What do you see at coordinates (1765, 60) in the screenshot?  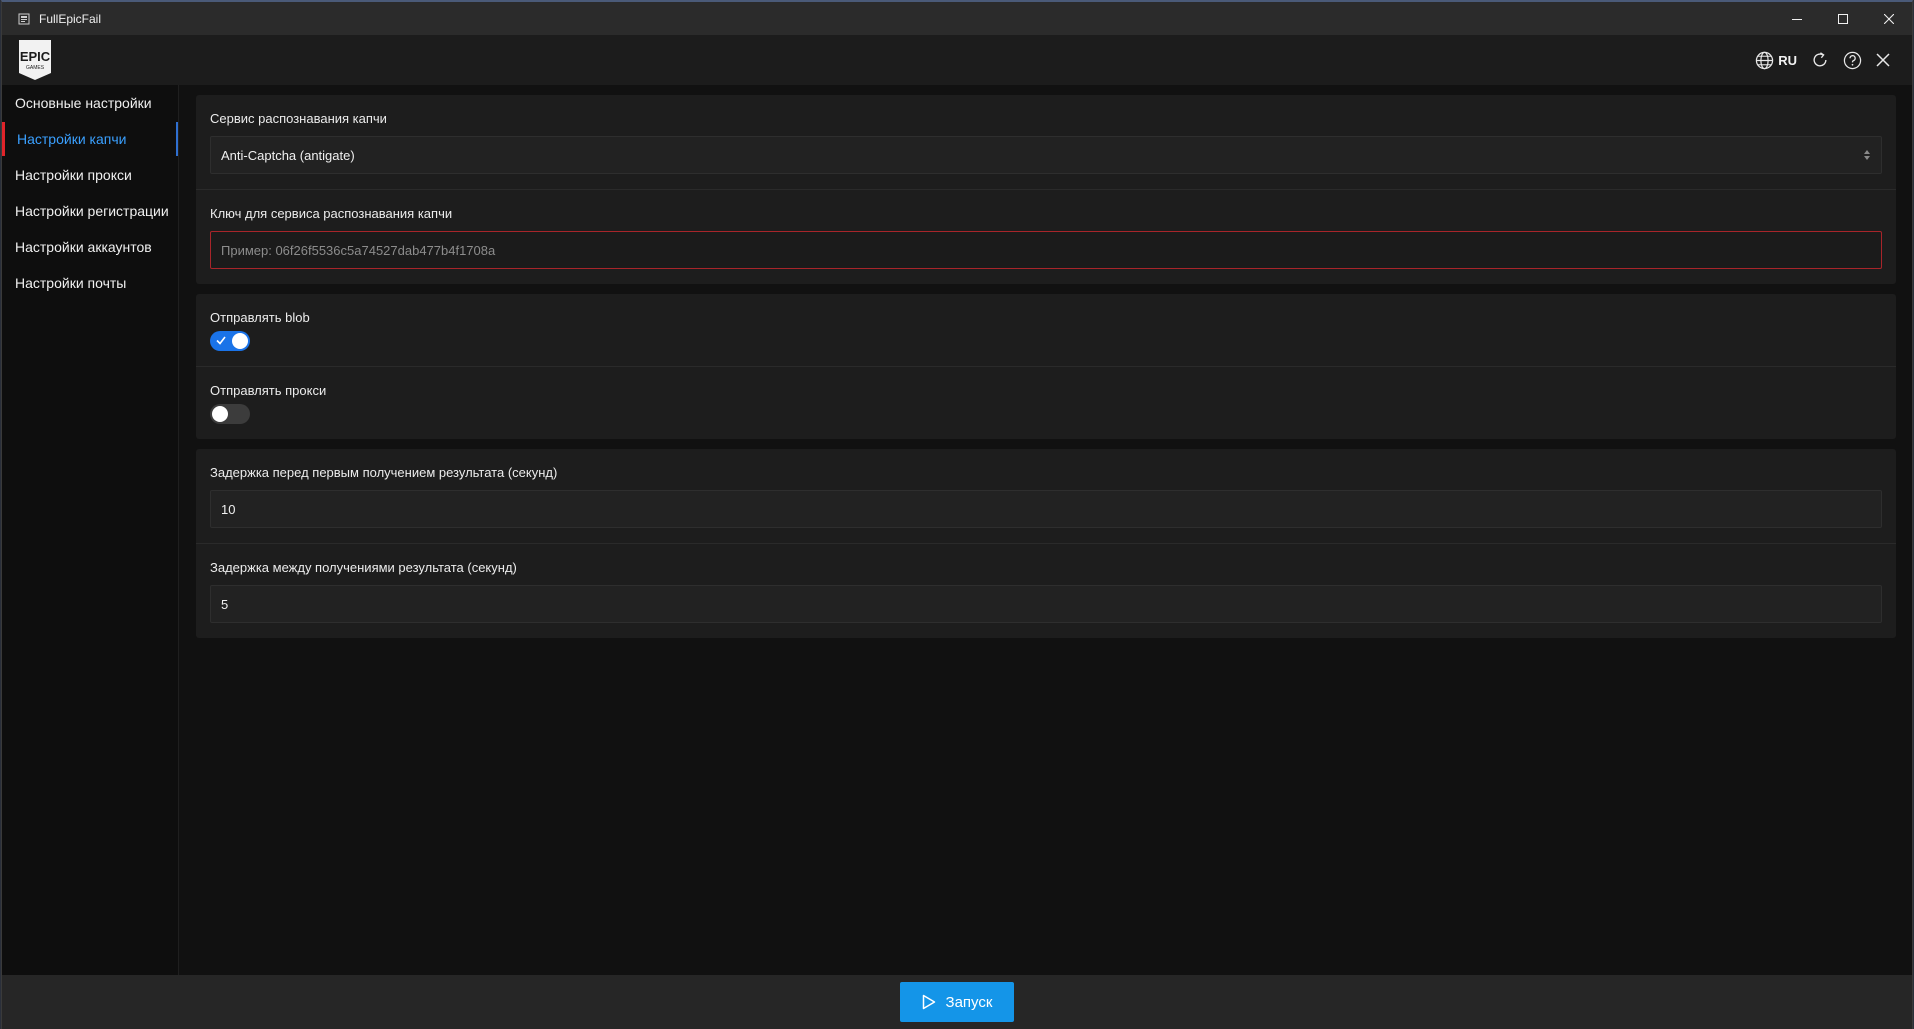 I see `globe-icon` at bounding box center [1765, 60].